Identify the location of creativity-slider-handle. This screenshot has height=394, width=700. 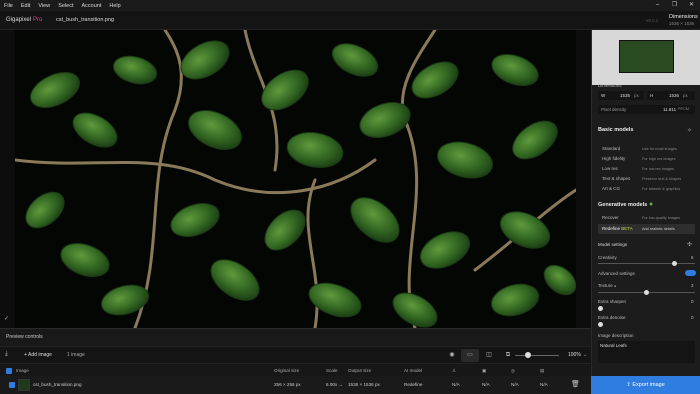
(674, 263).